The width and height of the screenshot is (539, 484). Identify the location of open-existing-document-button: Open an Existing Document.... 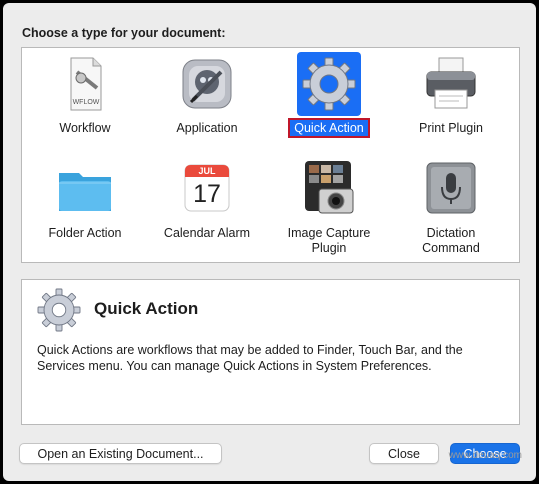
(120, 453).